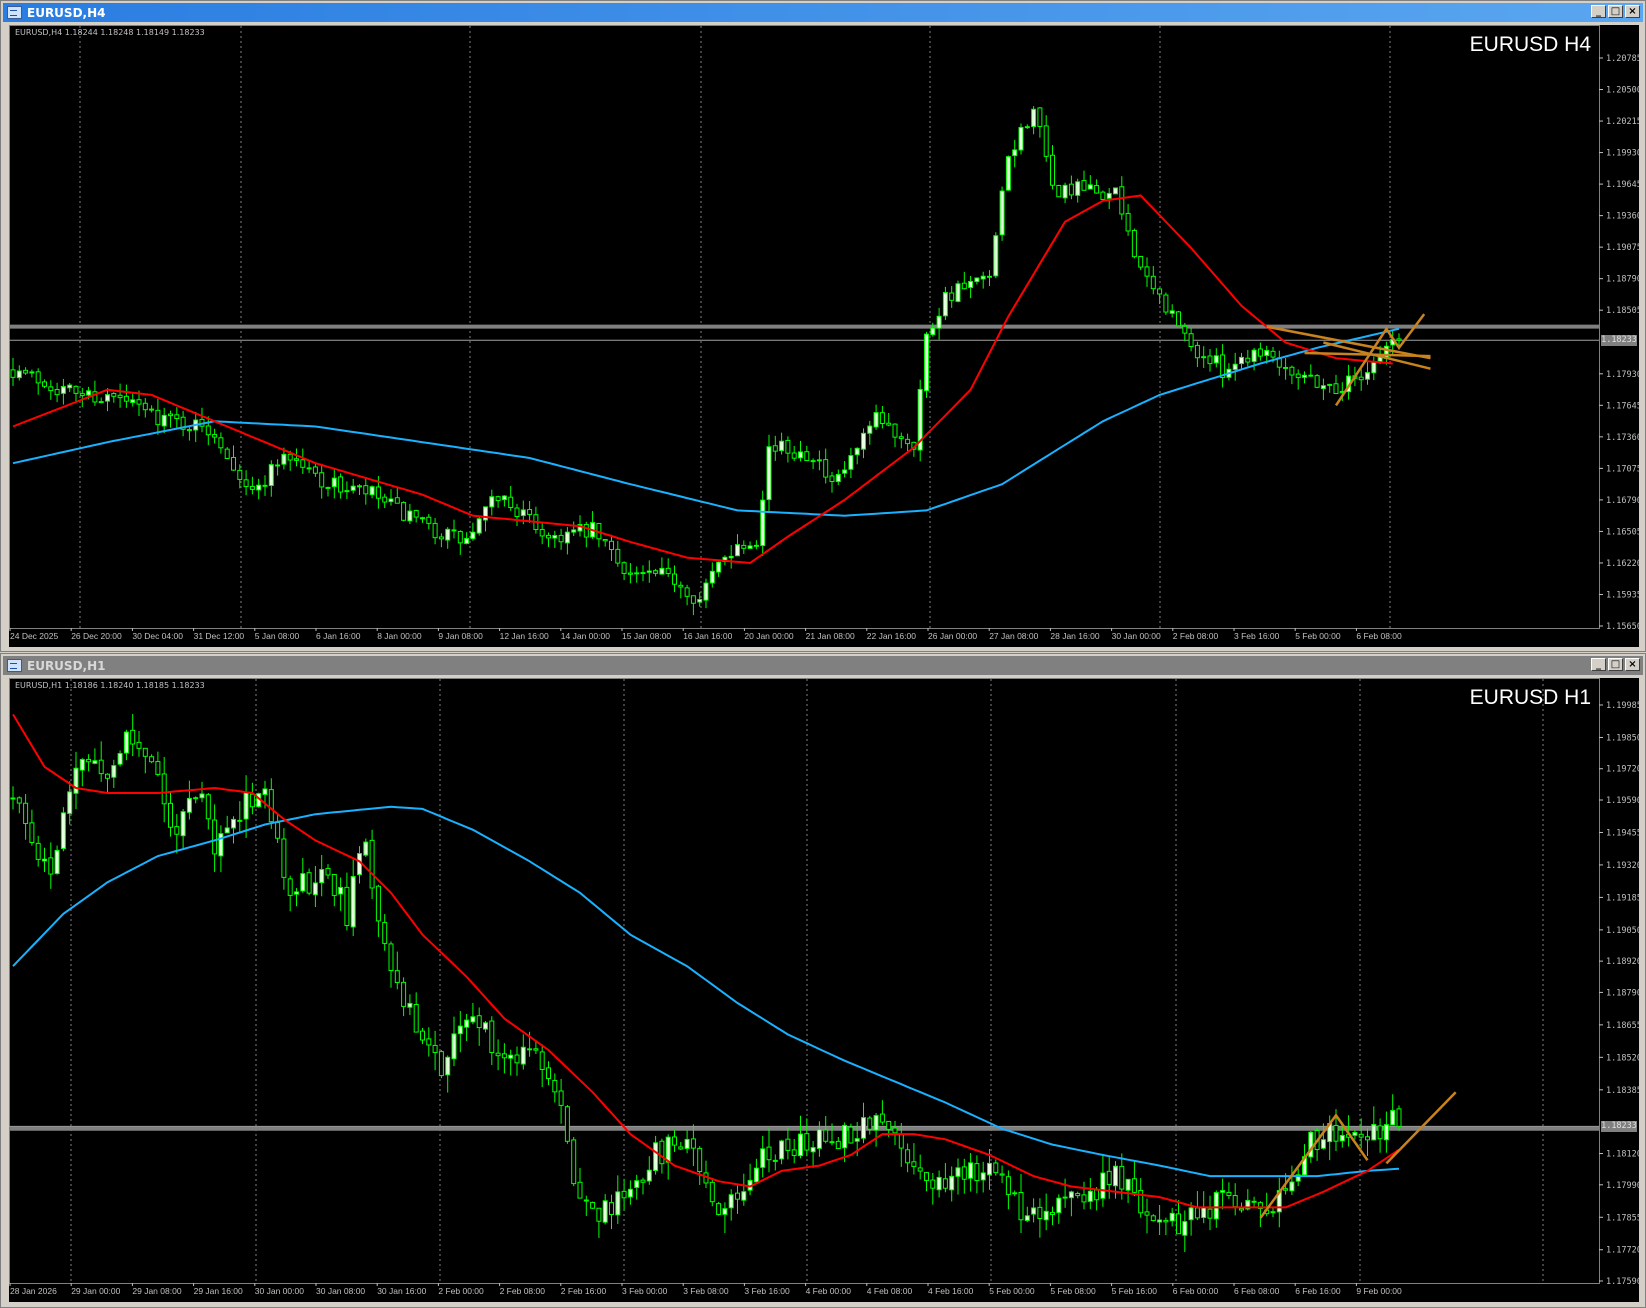 The height and width of the screenshot is (1308, 1646). Describe the element at coordinates (1622, 91) in the screenshot. I see `price-label: 1.20500` at that location.